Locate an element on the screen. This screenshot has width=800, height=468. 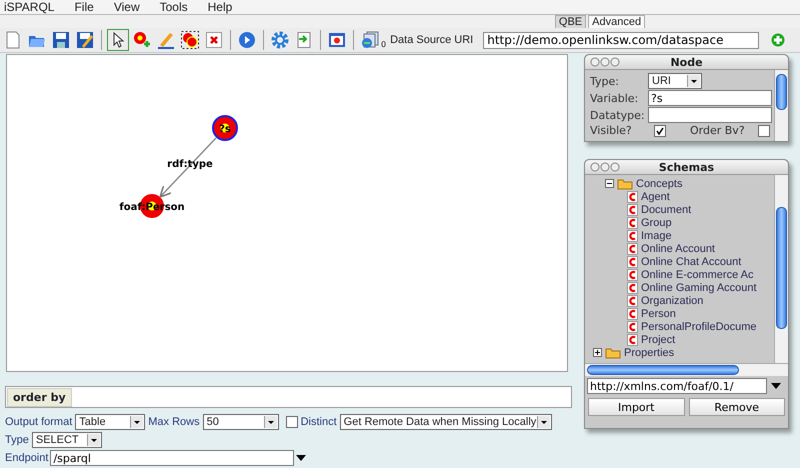
edge-arrow is located at coordinates (187, 168).